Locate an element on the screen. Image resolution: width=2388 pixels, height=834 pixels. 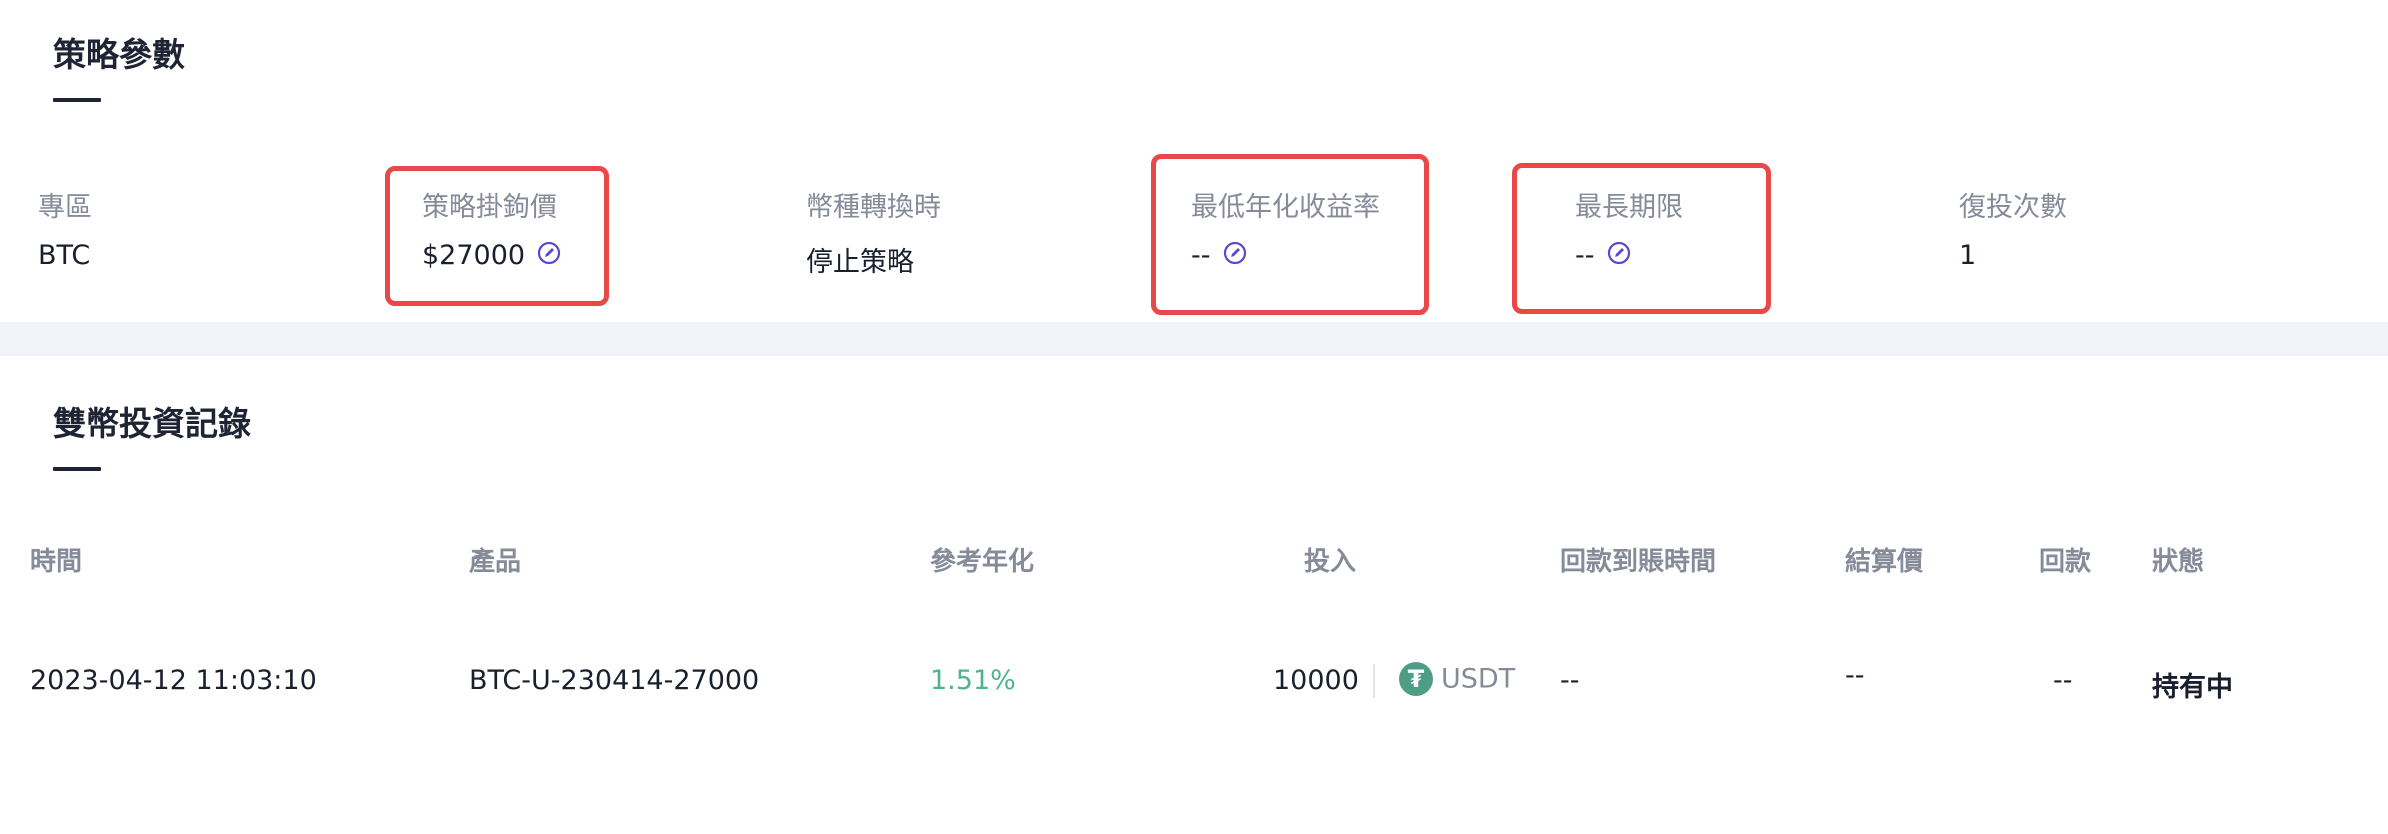
cell-payout-time: -- is located at coordinates (1570, 680).